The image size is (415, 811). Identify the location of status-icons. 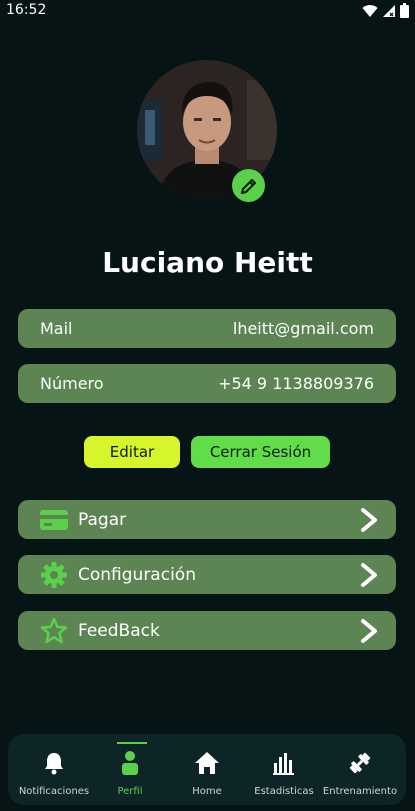
(385, 10).